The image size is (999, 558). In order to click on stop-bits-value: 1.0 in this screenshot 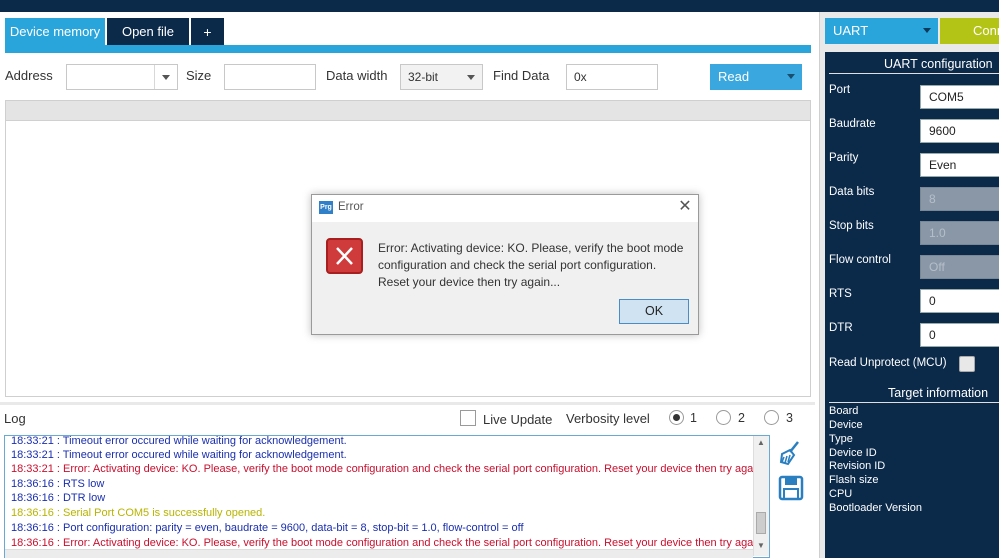, I will do `click(937, 233)`.